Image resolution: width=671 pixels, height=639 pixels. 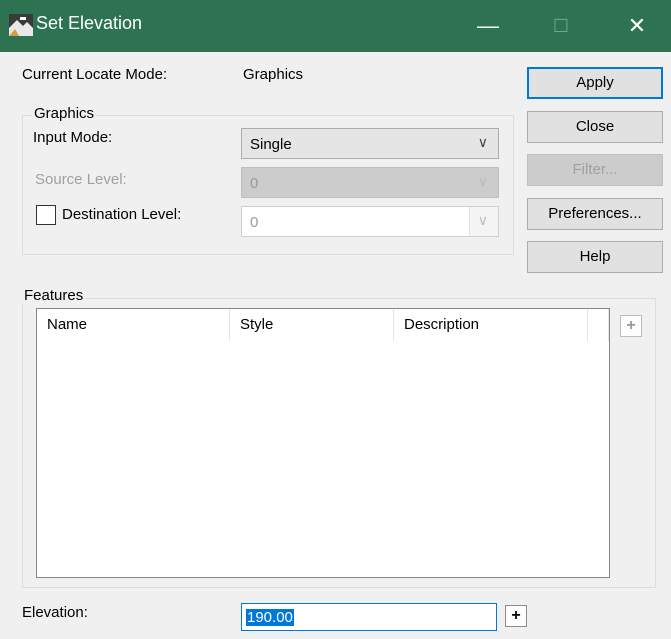 What do you see at coordinates (254, 183) in the screenshot?
I see `source-level-value: 0` at bounding box center [254, 183].